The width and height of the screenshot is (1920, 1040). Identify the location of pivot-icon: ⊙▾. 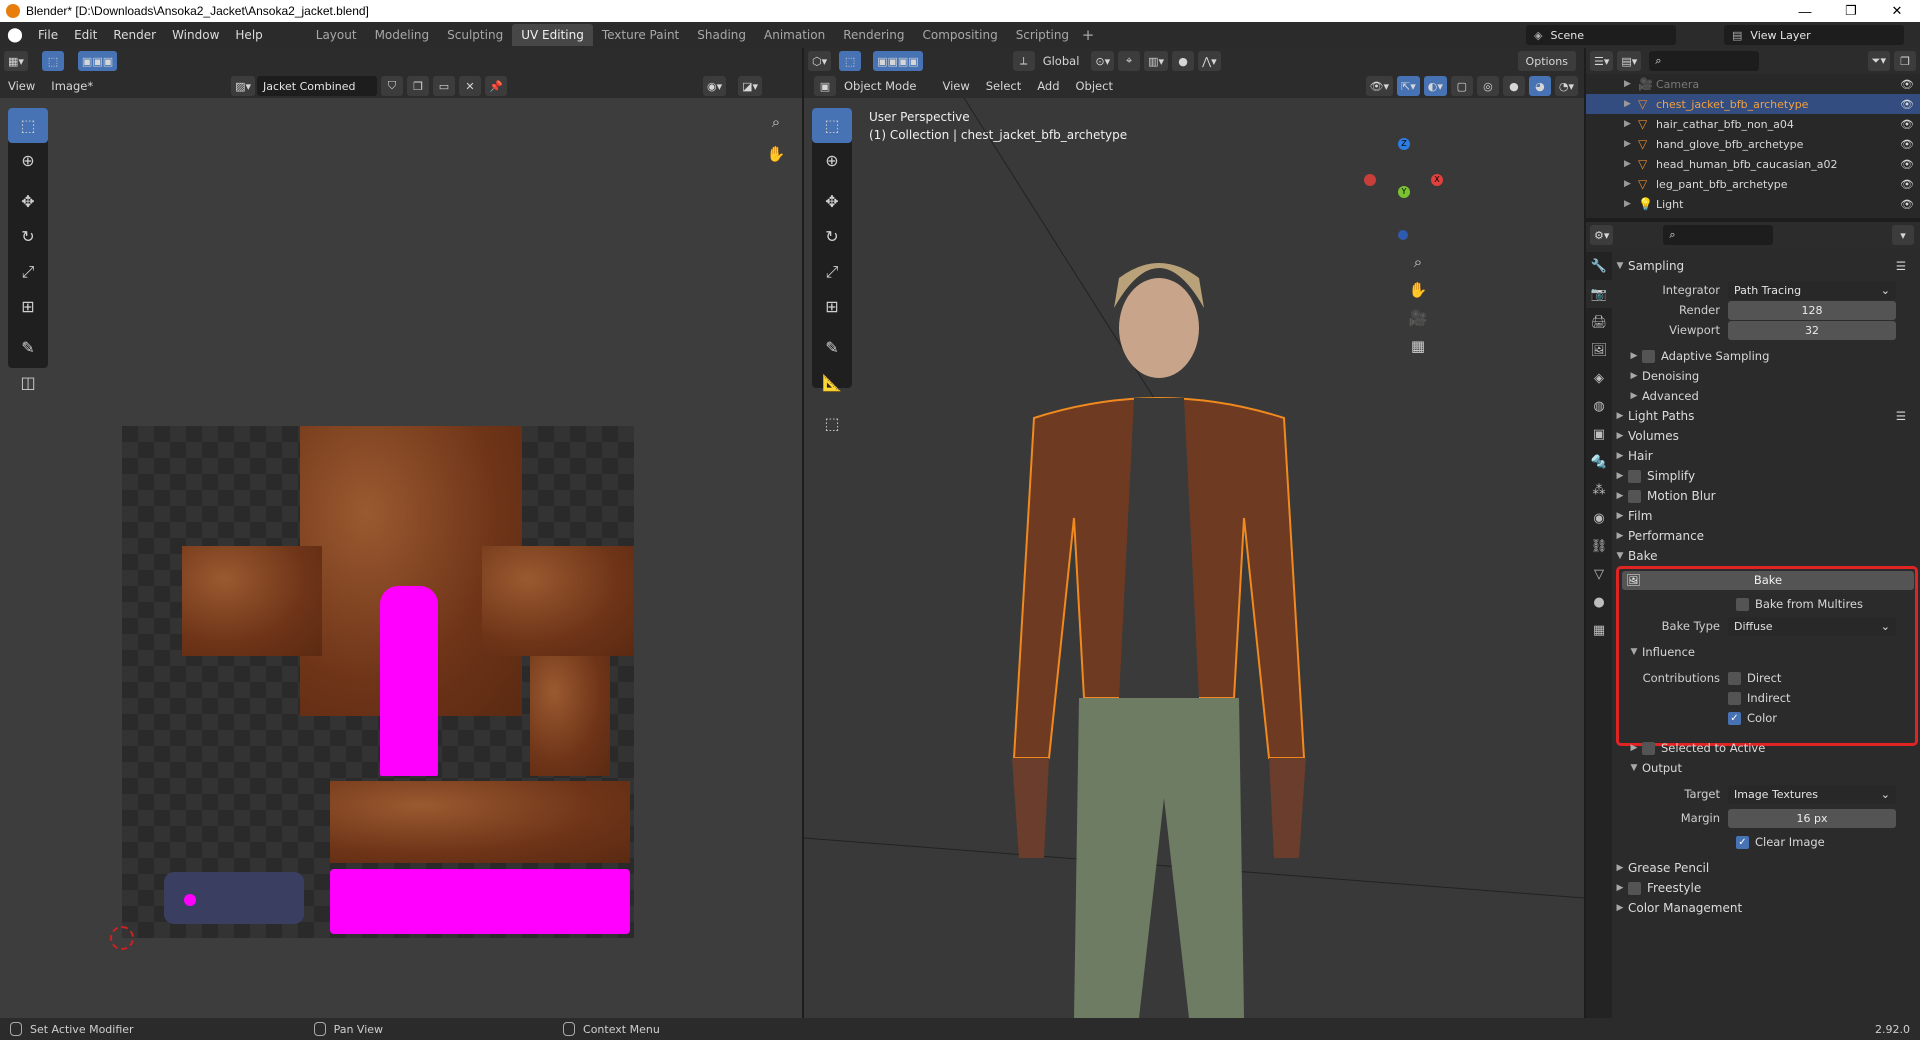
(1103, 61).